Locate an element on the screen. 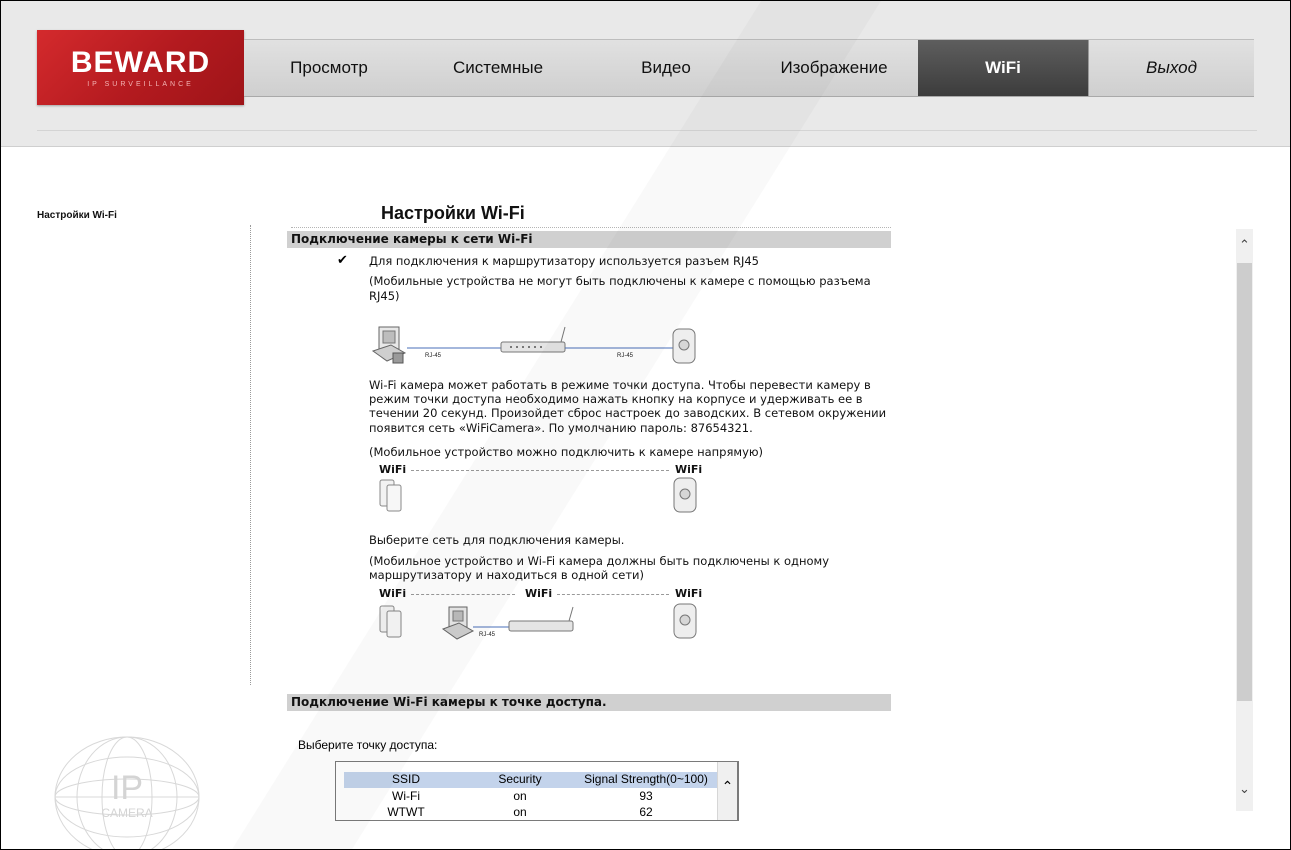 Image resolution: width=1291 pixels, height=850 pixels. wifi-link-direct is located at coordinates (540, 470).